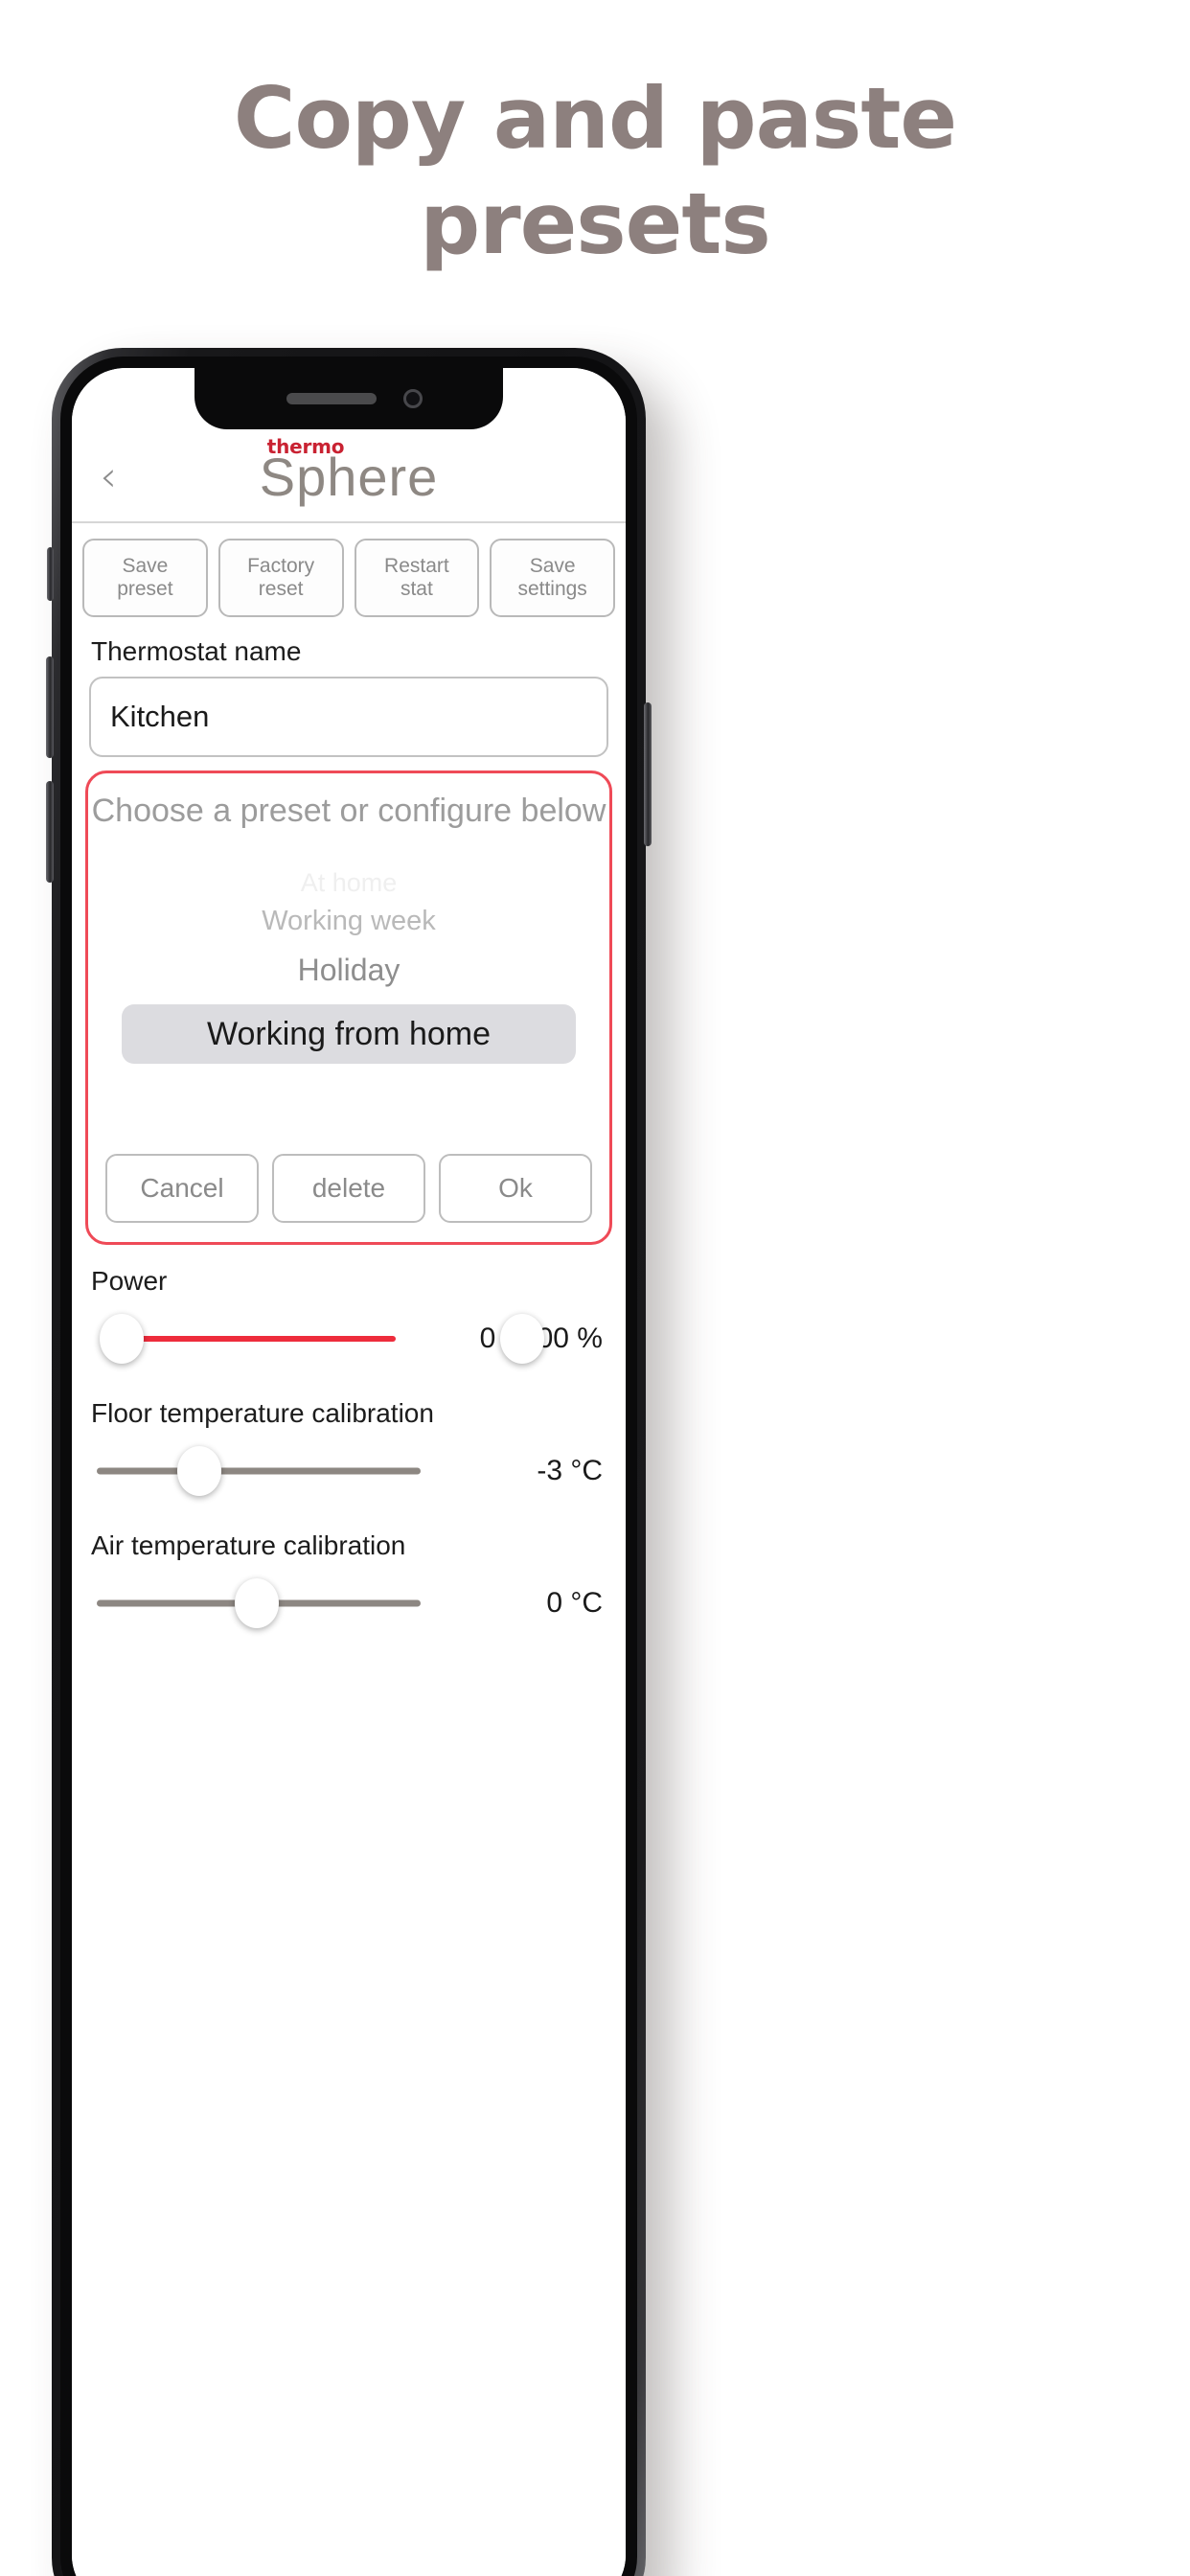  I want to click on air-calibration-row: 0 °C, so click(349, 1603).